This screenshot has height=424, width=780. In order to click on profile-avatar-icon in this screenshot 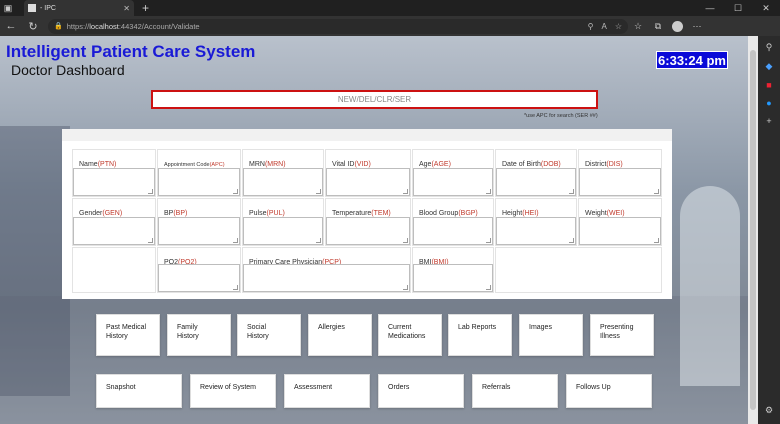, I will do `click(677, 26)`.